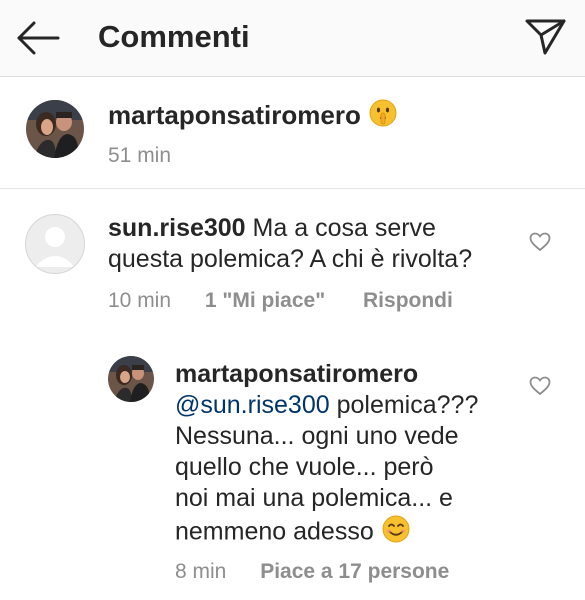 This screenshot has width=585, height=600. I want to click on smiling-face-emoji, so click(396, 533).